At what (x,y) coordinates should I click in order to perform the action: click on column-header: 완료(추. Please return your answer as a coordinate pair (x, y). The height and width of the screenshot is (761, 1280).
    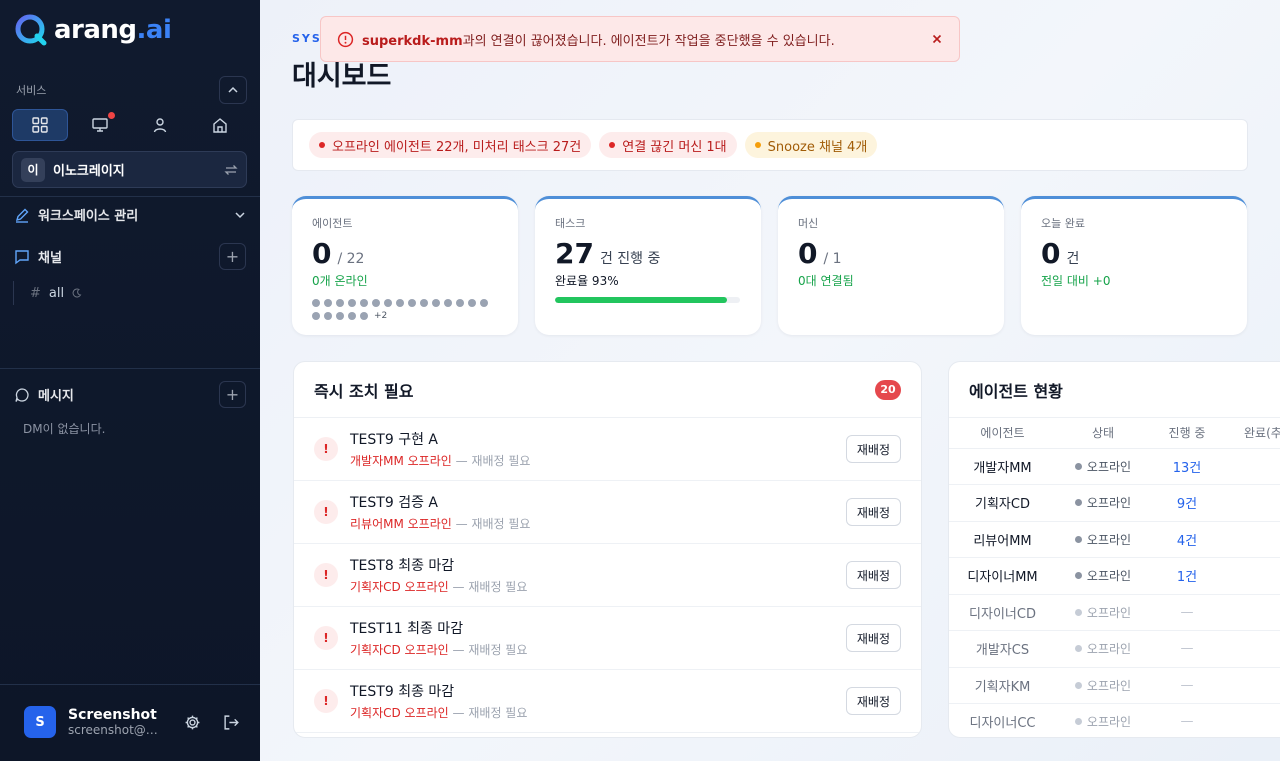
    Looking at the image, I should click on (1252, 433).